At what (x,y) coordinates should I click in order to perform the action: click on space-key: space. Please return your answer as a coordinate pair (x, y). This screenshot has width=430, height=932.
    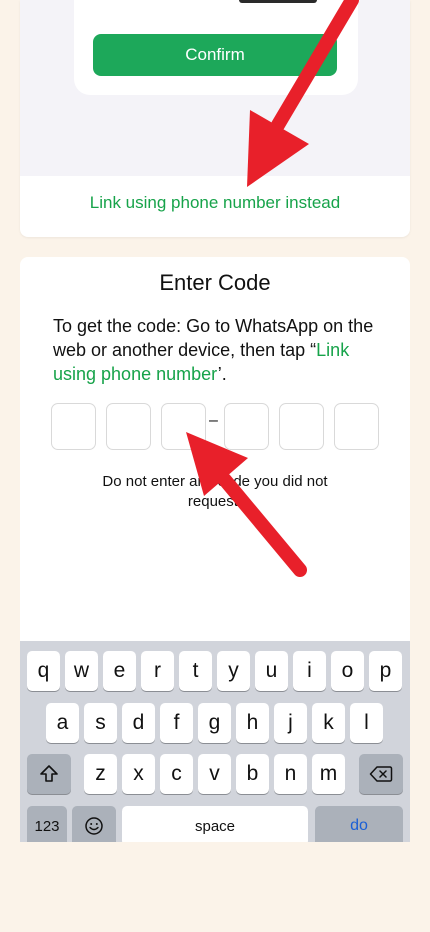
    Looking at the image, I should click on (215, 824).